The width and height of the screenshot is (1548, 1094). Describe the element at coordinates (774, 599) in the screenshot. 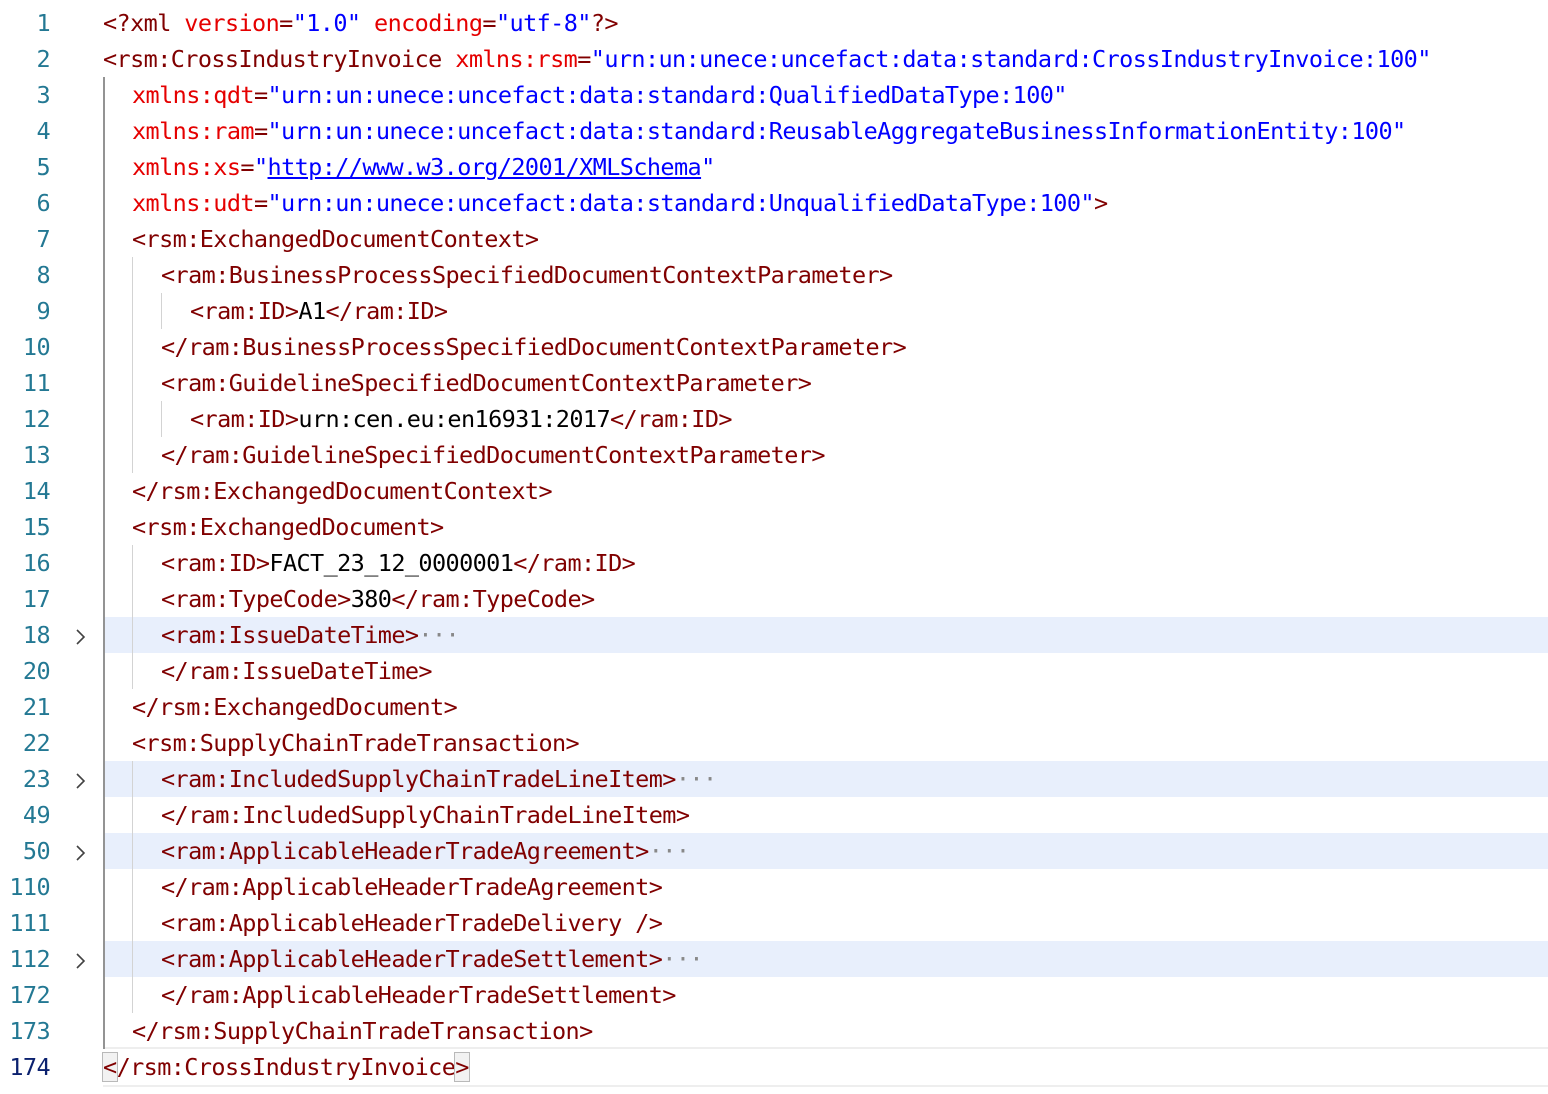

I see `code-line: 17 <ram:TypeCode>380</ram:TypeCode>` at that location.